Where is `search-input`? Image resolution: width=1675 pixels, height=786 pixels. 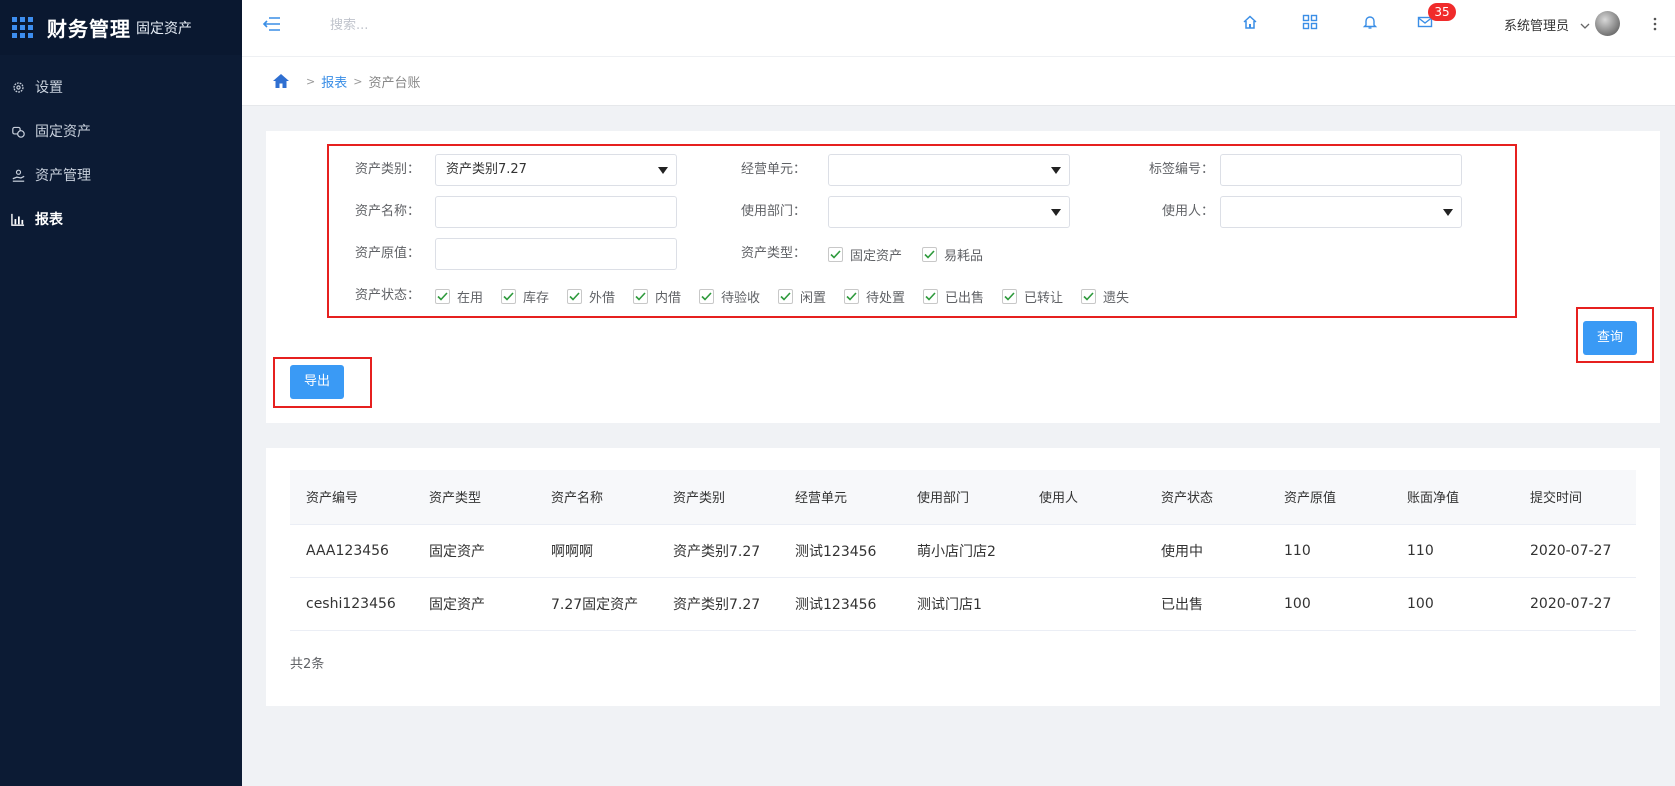 search-input is located at coordinates (480, 25).